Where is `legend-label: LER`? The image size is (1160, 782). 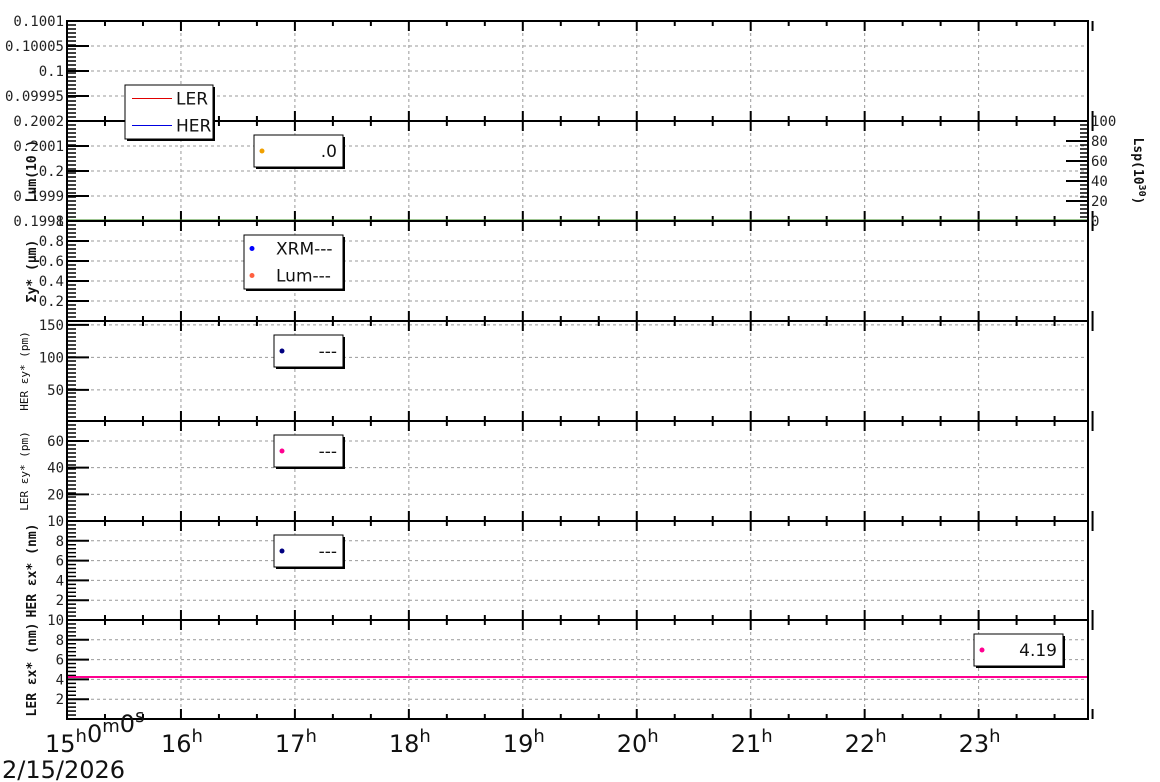
legend-label: LER is located at coordinates (192, 100).